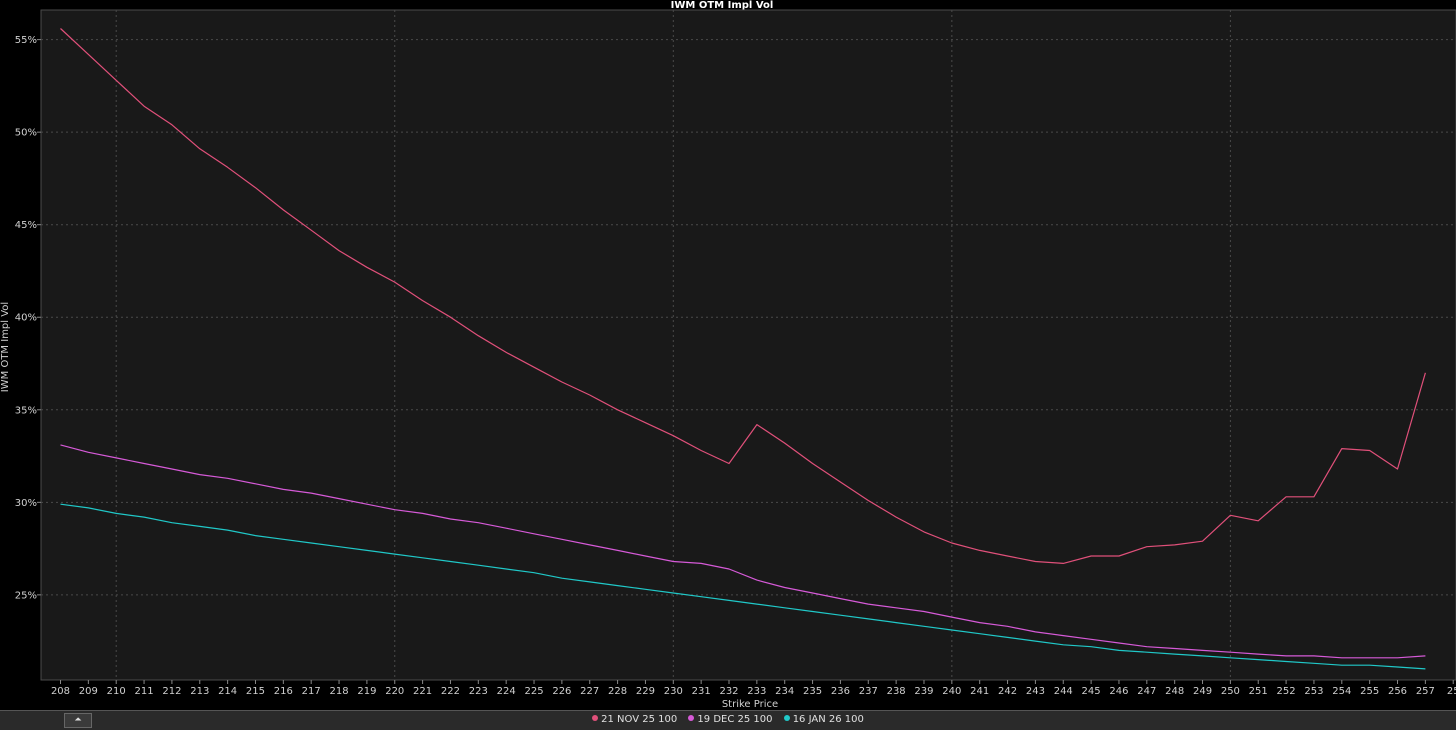 The image size is (1456, 730). I want to click on x-tick-label: 217, so click(311, 691).